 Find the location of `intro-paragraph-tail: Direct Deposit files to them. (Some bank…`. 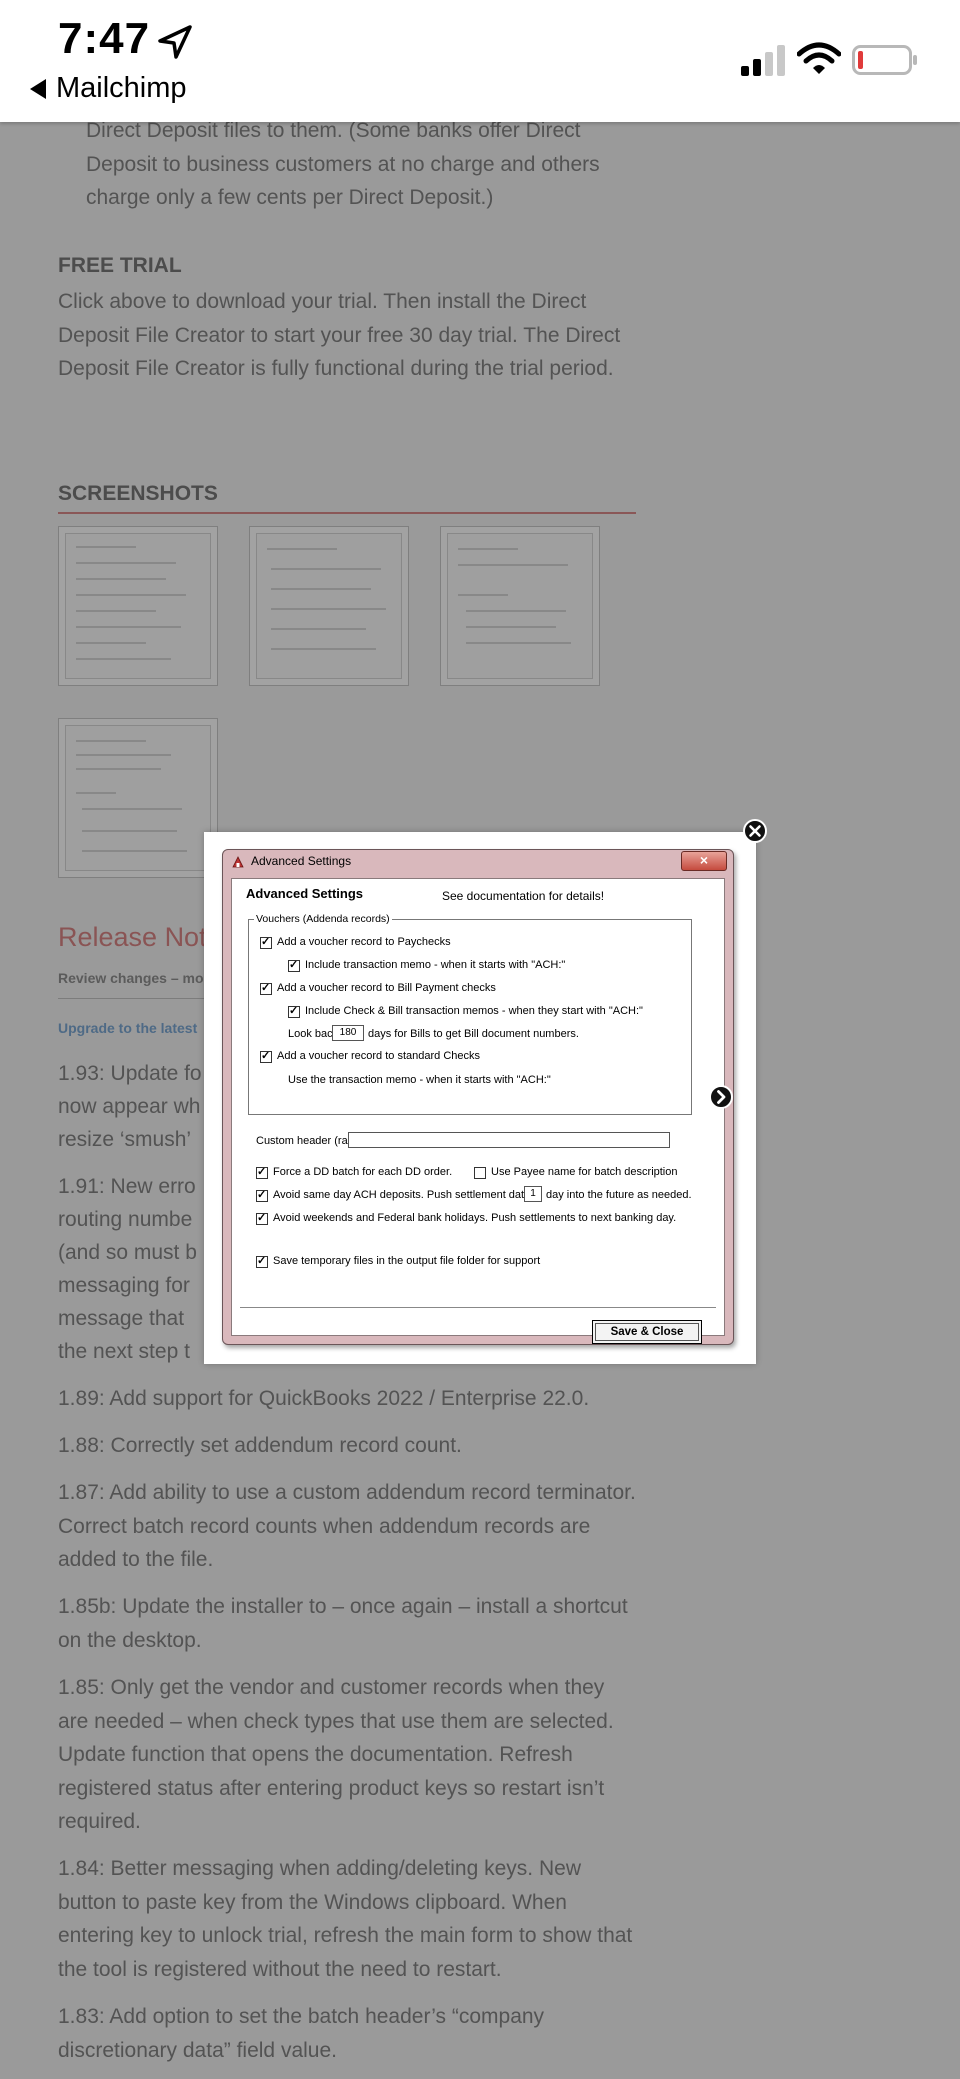

intro-paragraph-tail: Direct Deposit files to them. (Some bank… is located at coordinates (343, 164).